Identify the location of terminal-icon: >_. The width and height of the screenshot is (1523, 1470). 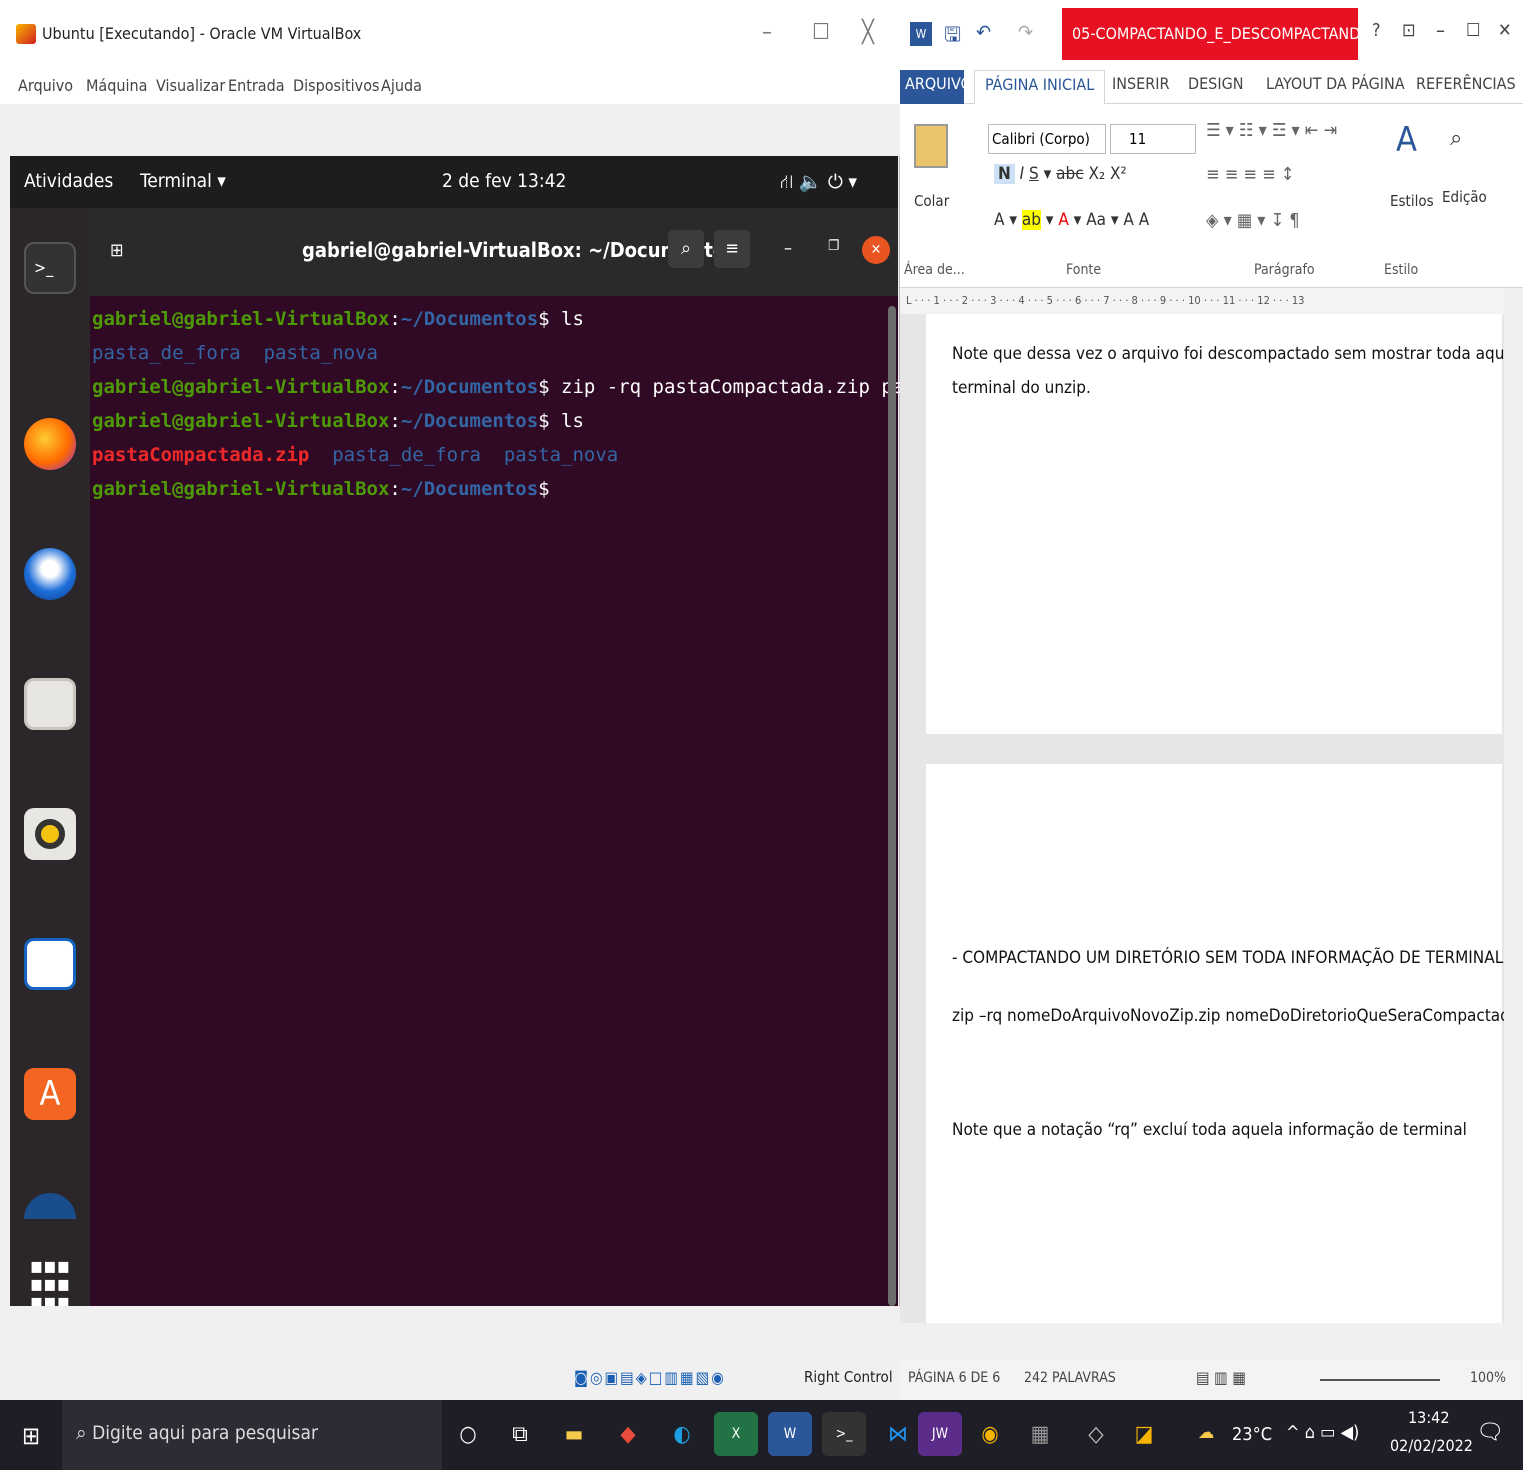
(50, 268).